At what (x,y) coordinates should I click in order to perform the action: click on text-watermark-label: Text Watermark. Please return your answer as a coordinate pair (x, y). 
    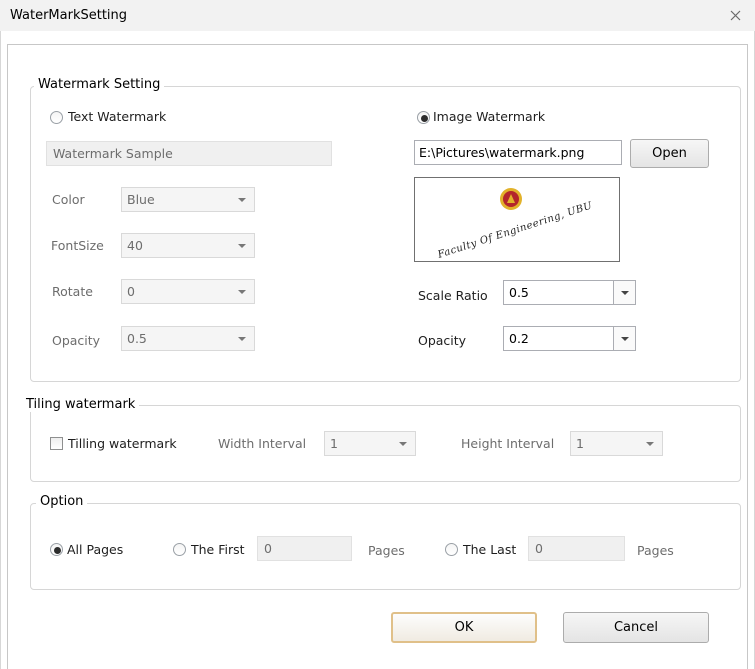
    Looking at the image, I should click on (117, 116).